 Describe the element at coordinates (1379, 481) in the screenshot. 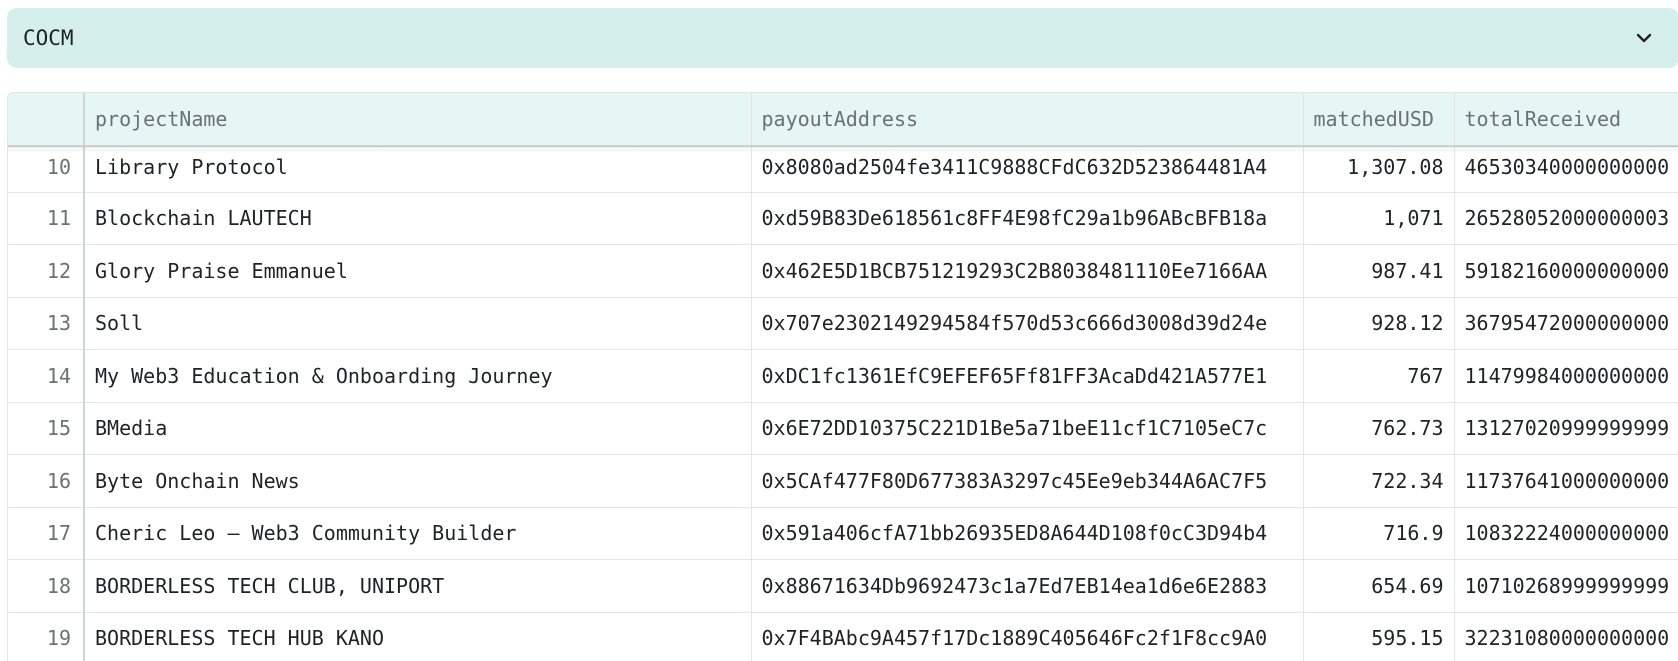

I see `cell-matched-usd: 722.34` at that location.